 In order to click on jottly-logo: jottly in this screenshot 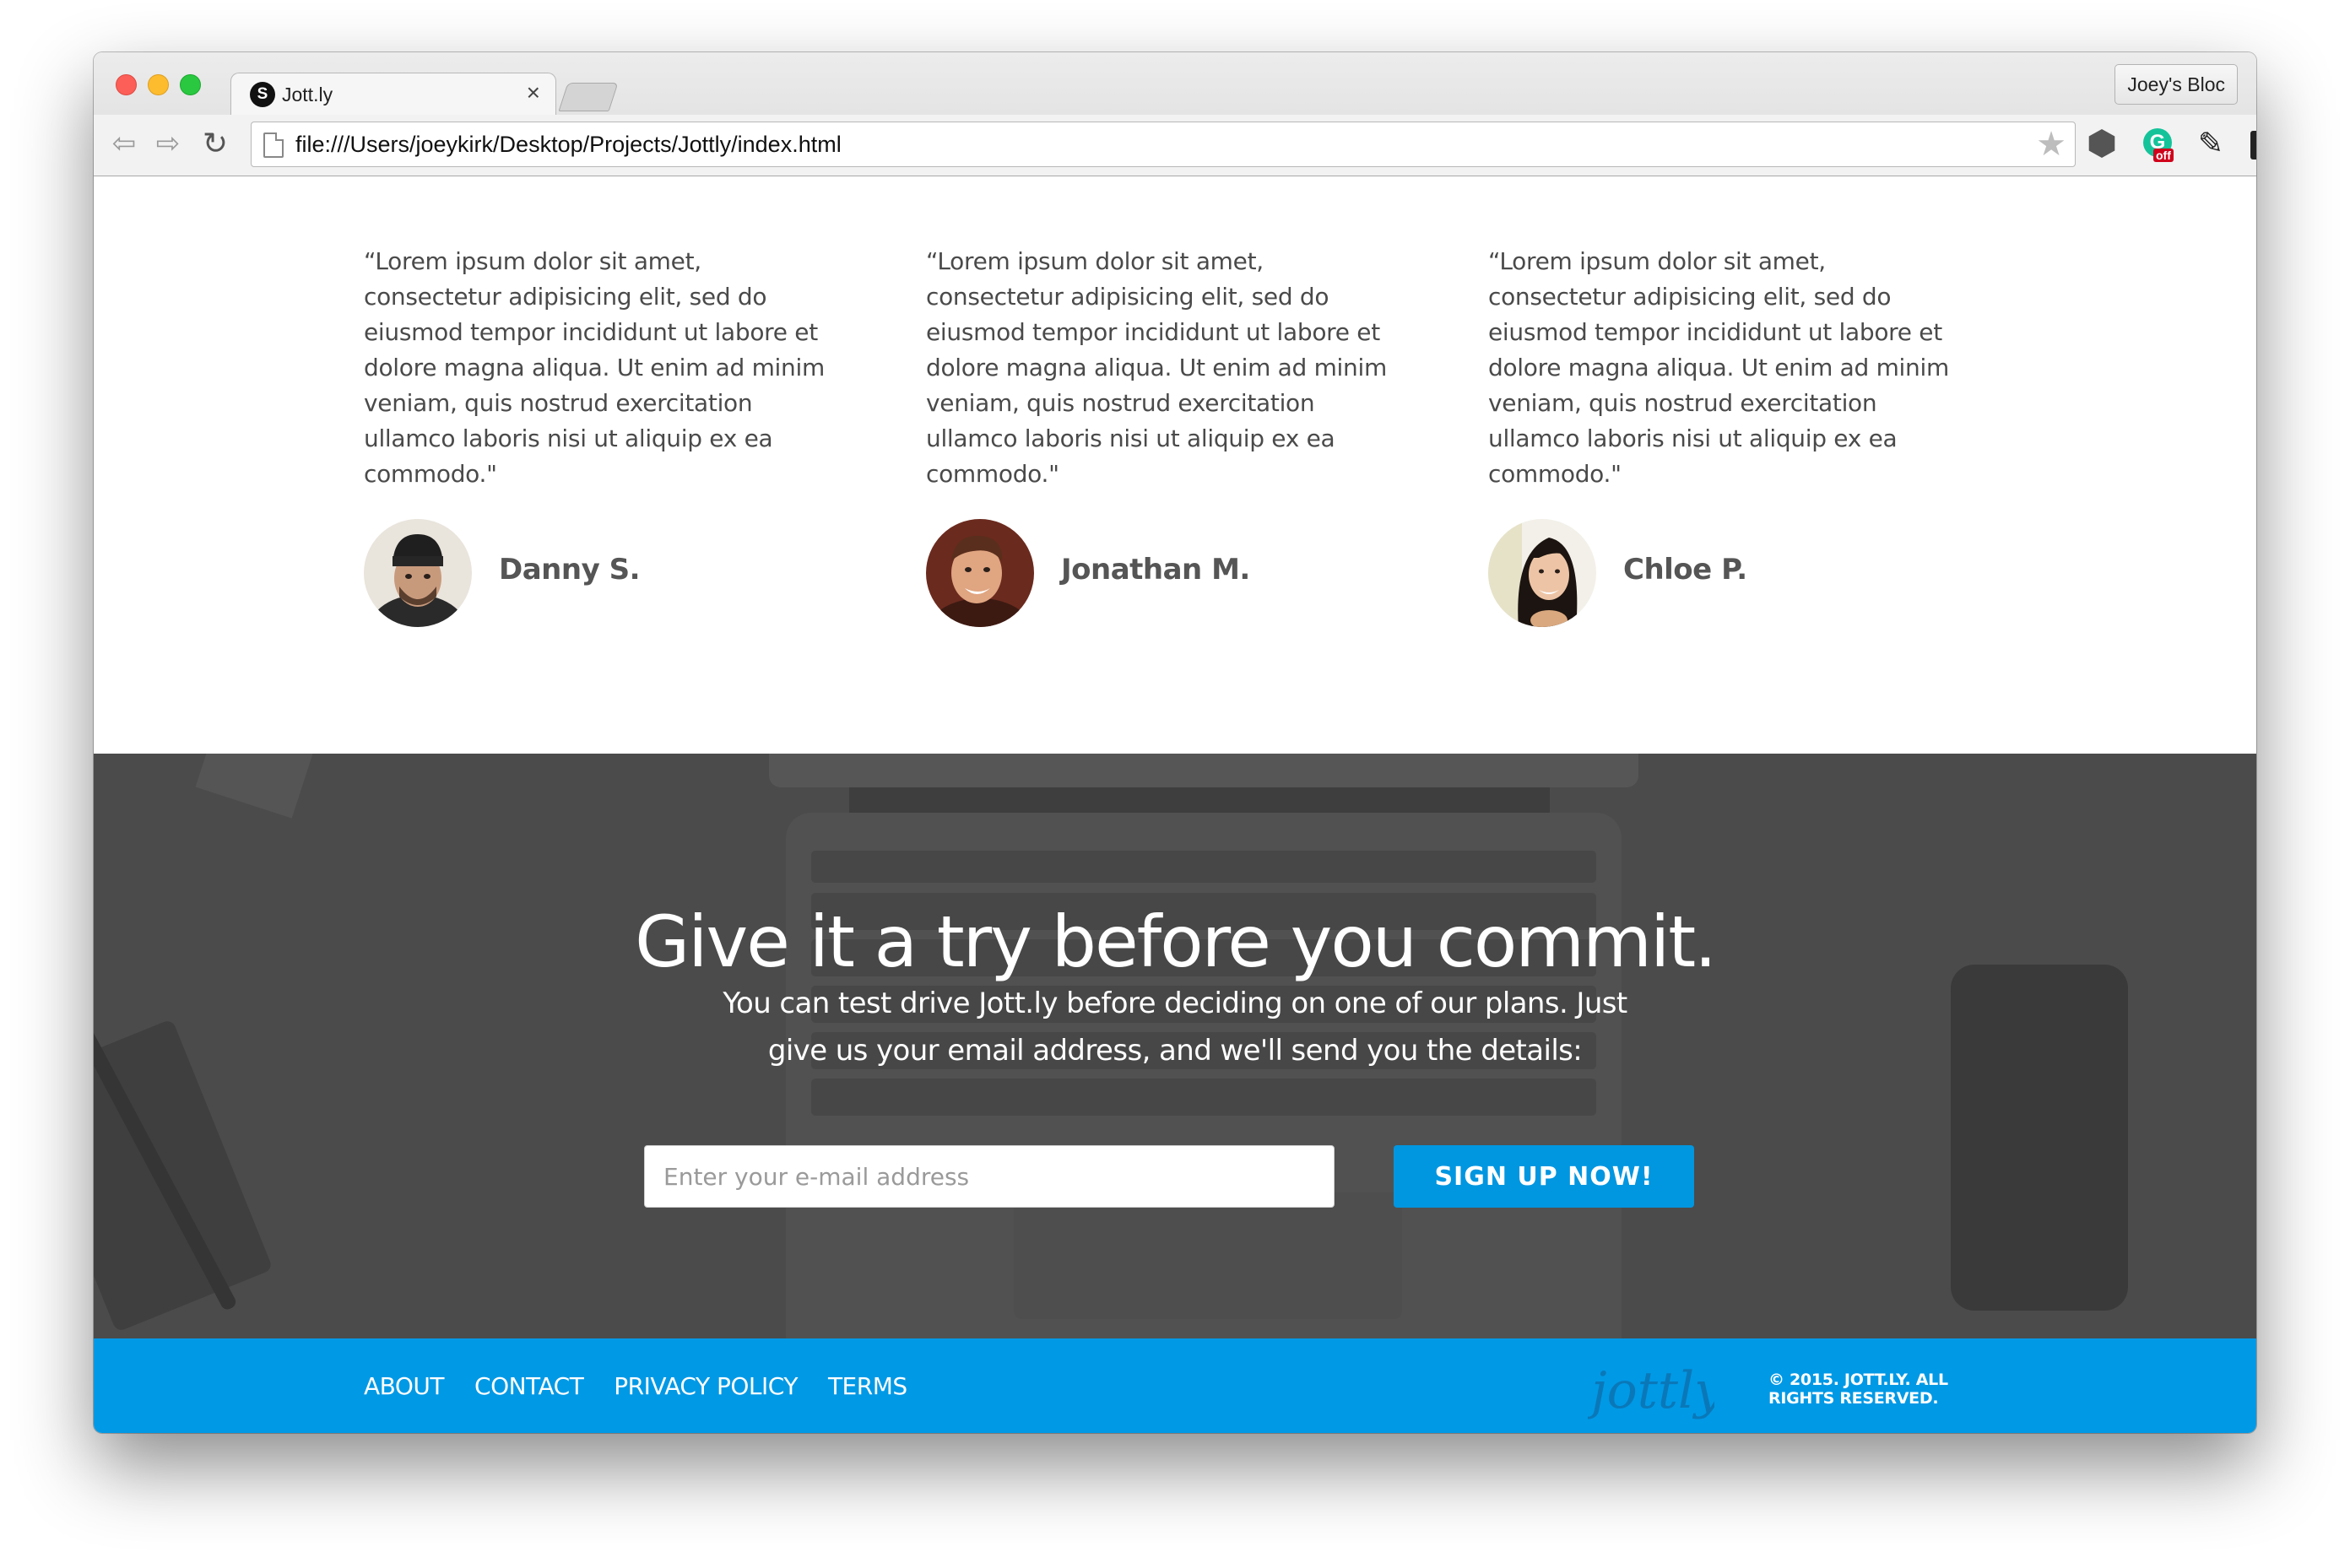, I will do `click(1651, 1390)`.